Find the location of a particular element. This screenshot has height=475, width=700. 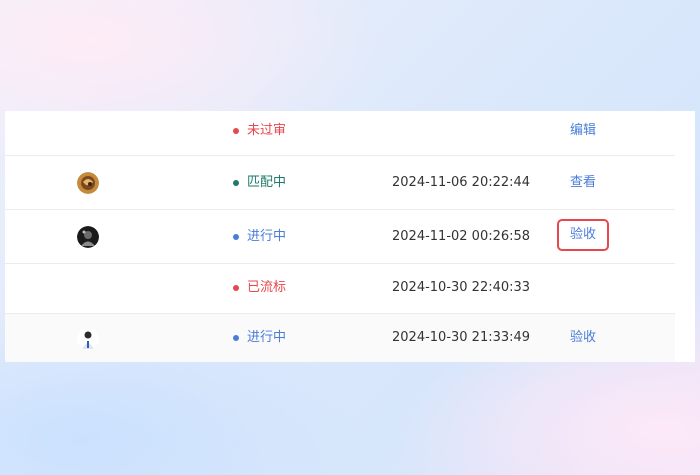

accept-button: 验收 is located at coordinates (583, 235).